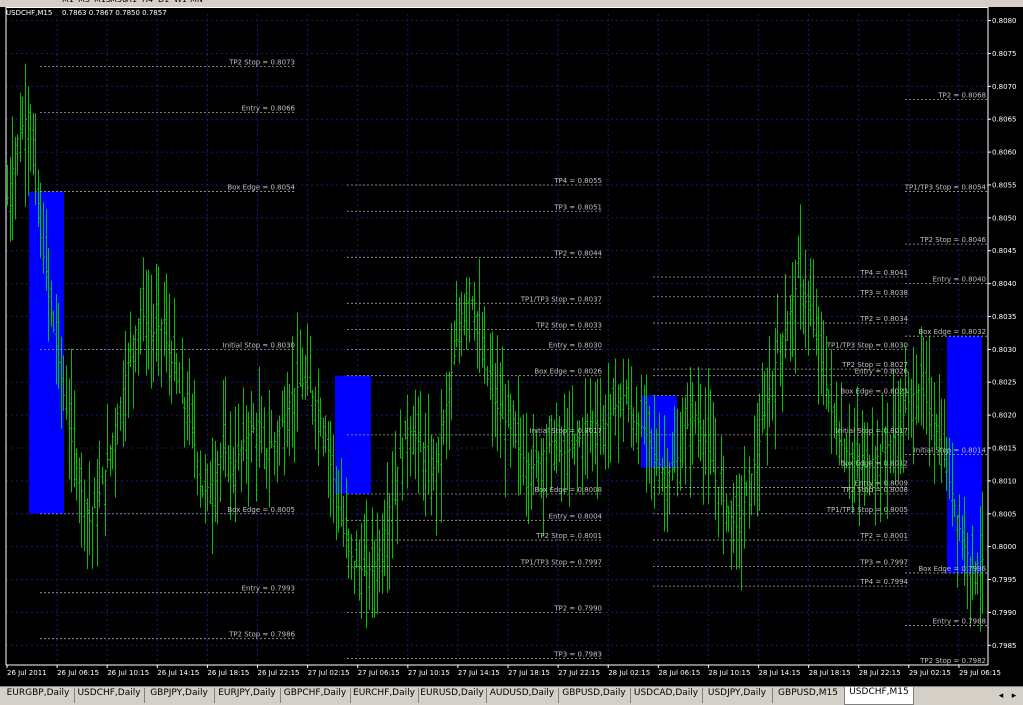 The image size is (1023, 705). Describe the element at coordinates (29, 13) in the screenshot. I see `chart-header-title: USDCHF,M15` at that location.